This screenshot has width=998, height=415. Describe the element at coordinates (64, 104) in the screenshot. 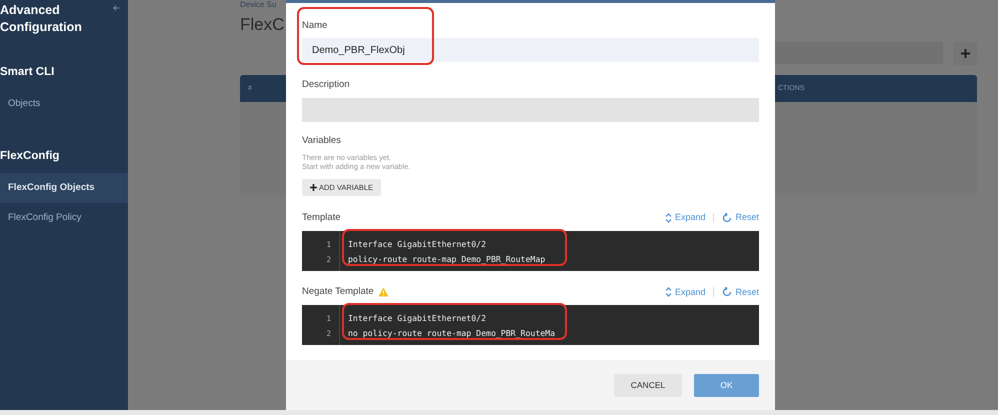

I see `sidebar-item: Objects` at that location.